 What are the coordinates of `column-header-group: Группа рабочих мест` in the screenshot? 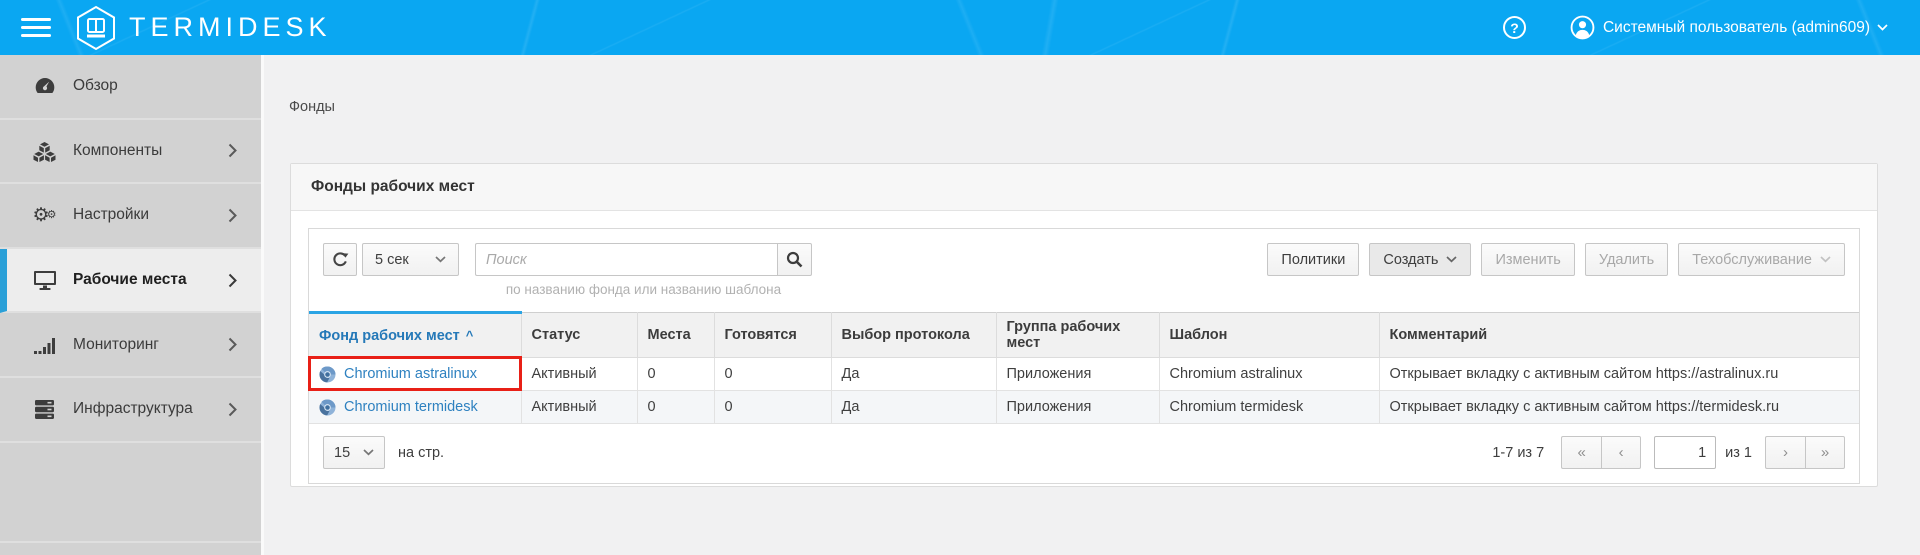 It's located at (1077, 335).